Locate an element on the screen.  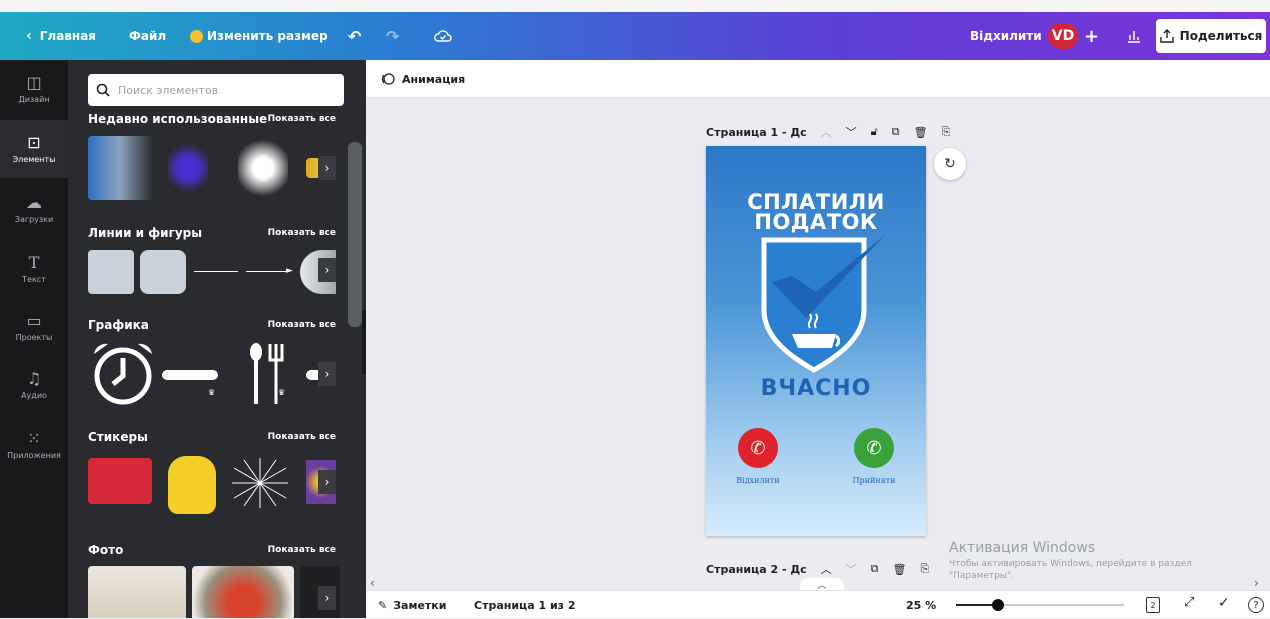
shape-line is located at coordinates (216, 271).